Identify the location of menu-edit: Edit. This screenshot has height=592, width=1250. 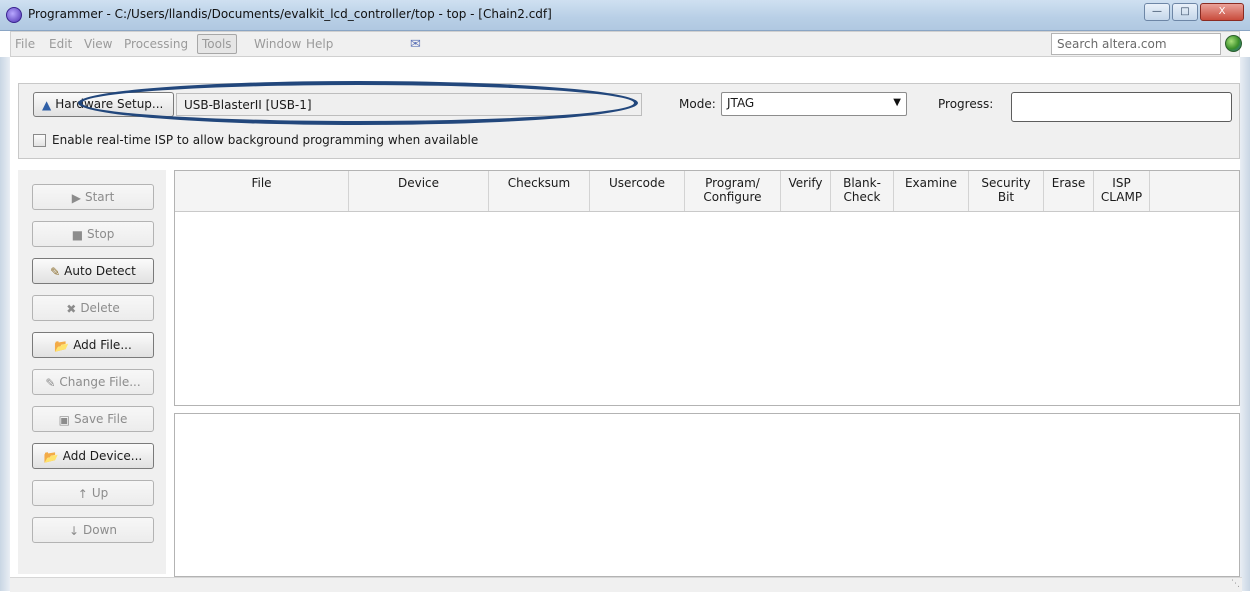
(60, 44).